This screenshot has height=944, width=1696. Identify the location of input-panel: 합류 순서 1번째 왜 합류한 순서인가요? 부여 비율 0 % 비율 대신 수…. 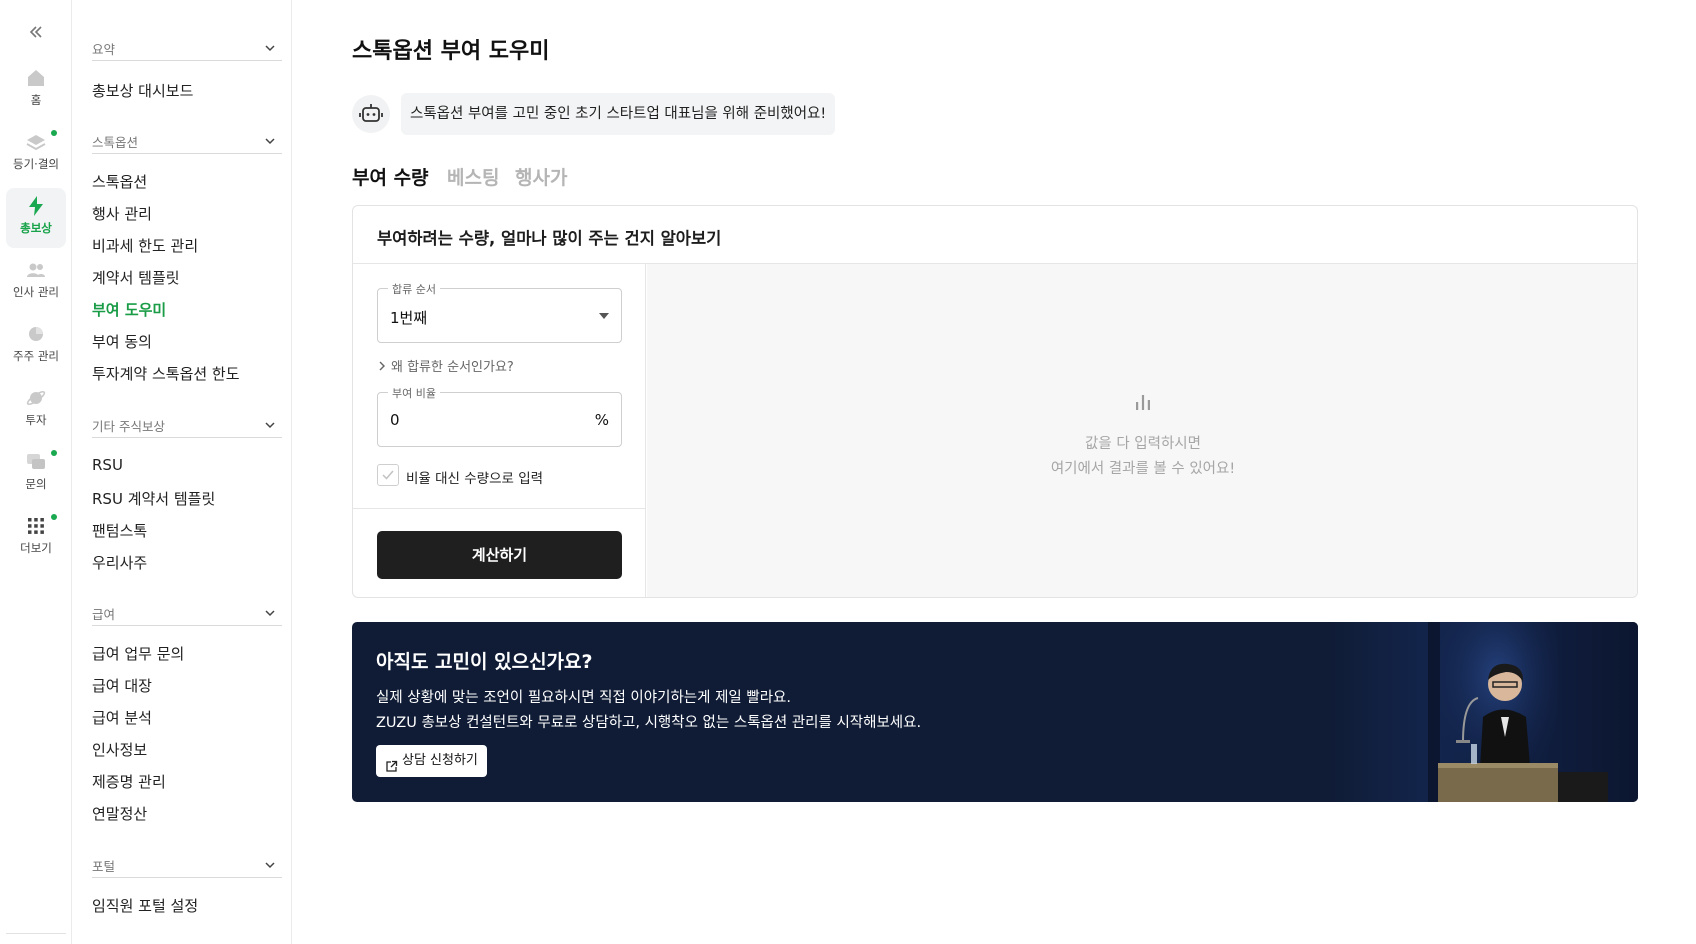
(499, 430).